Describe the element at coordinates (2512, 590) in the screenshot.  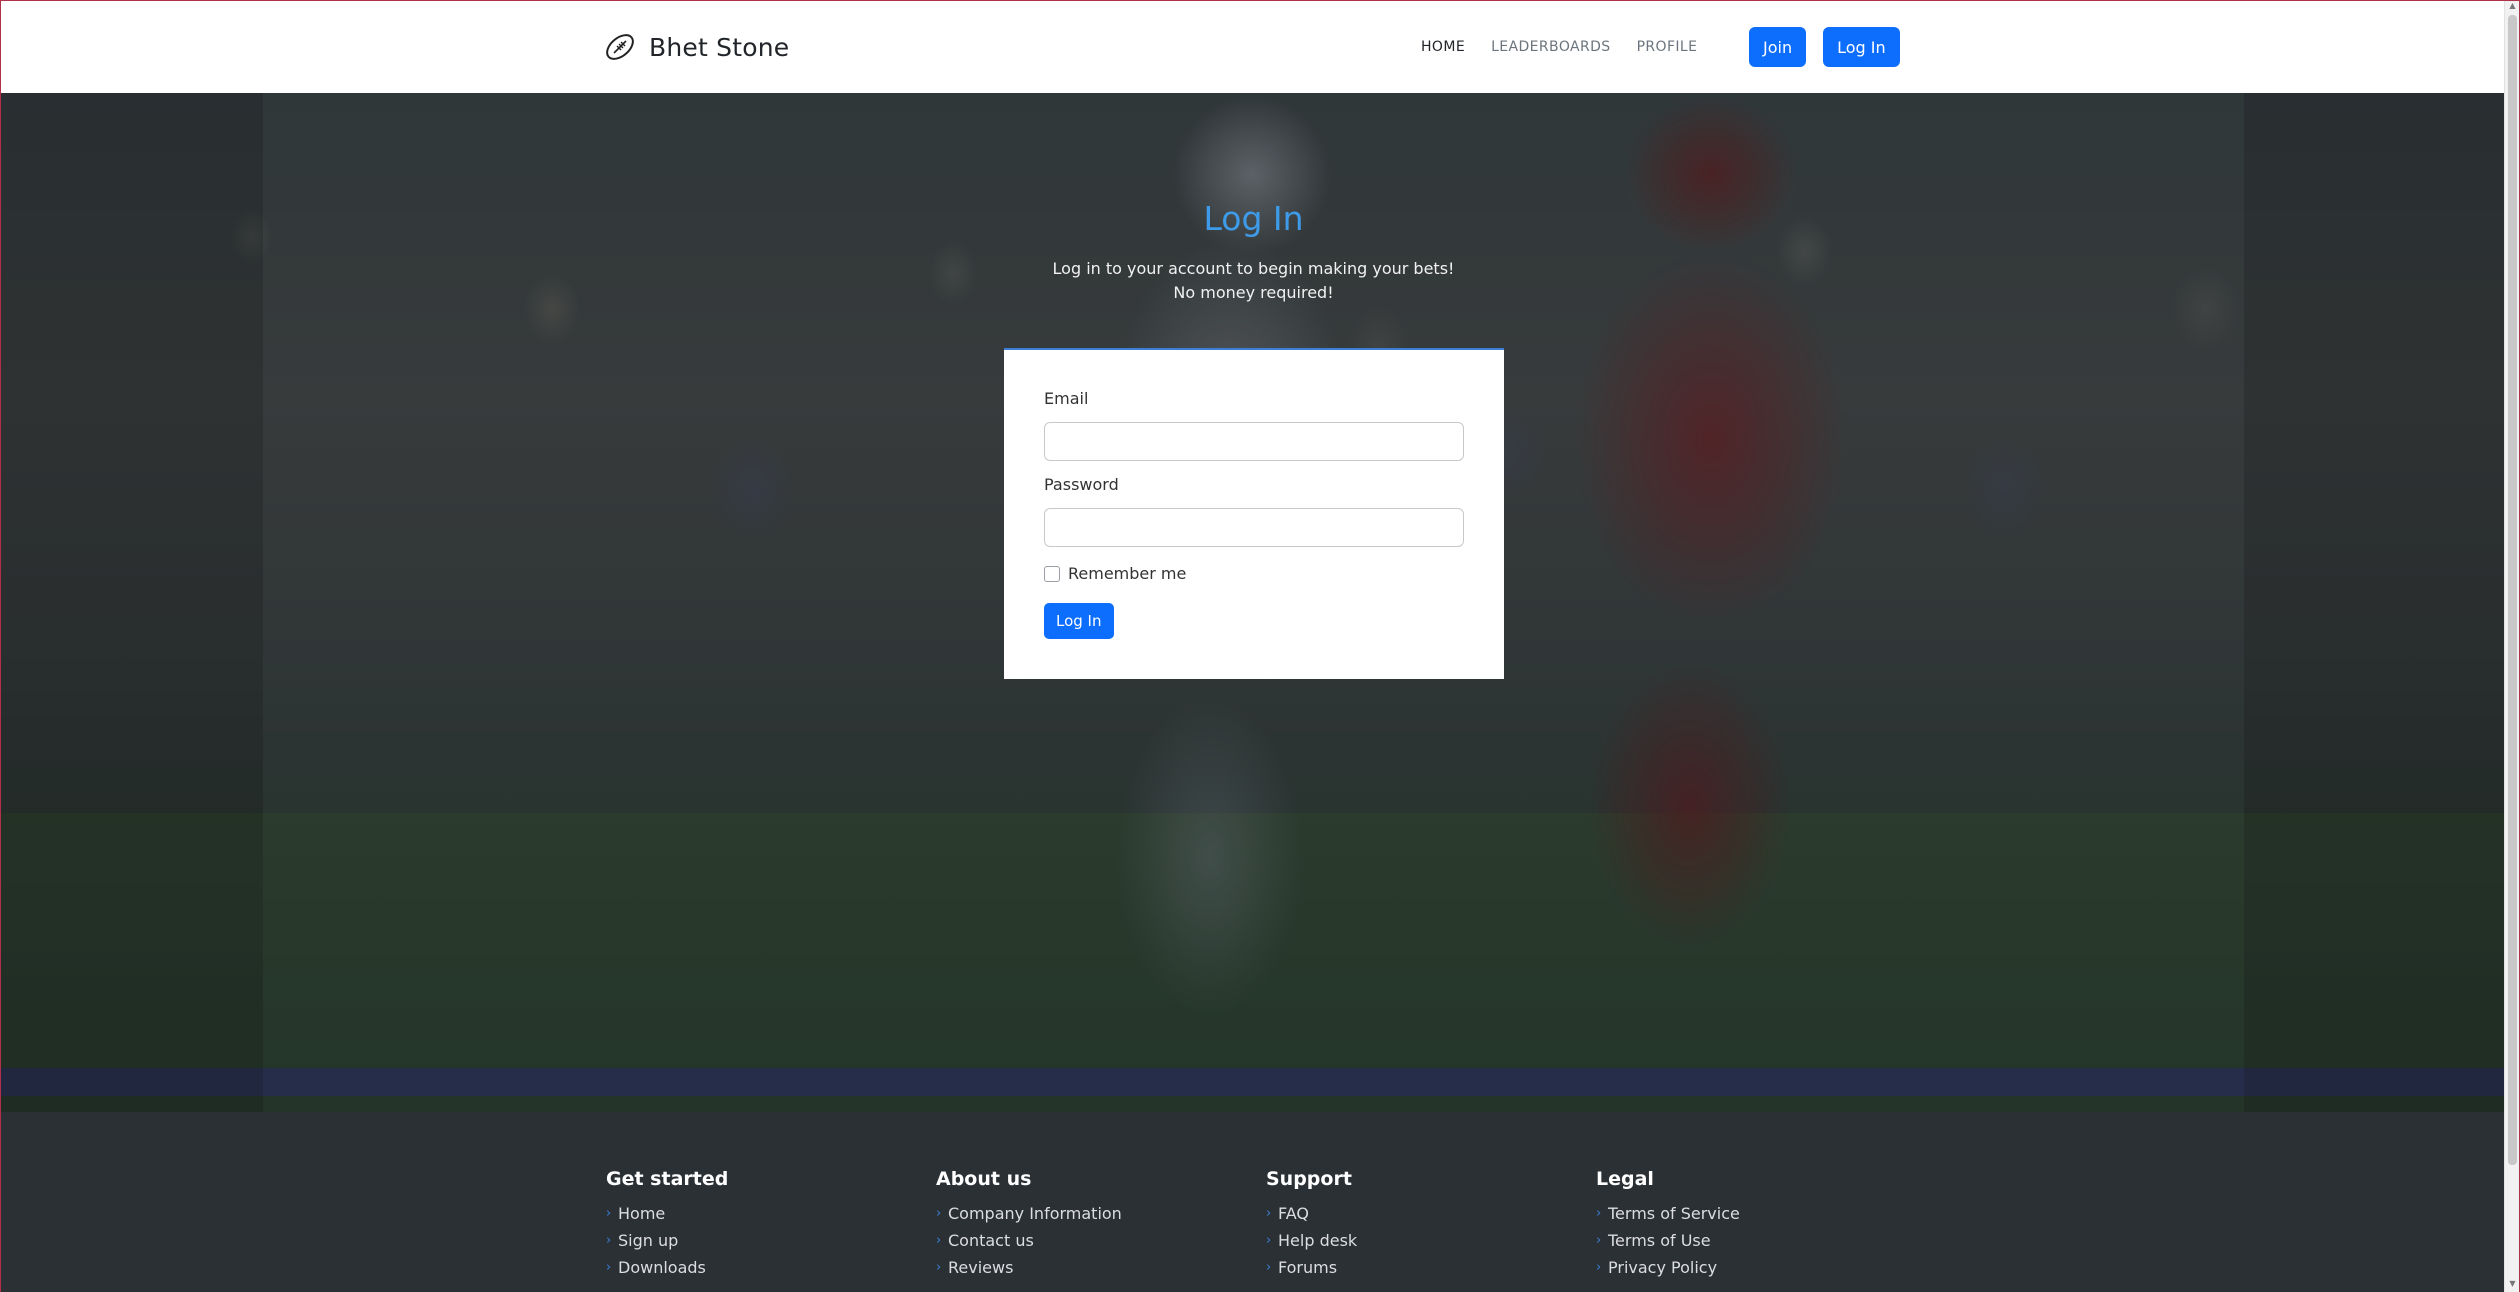
I see `scrollbar-thumb` at that location.